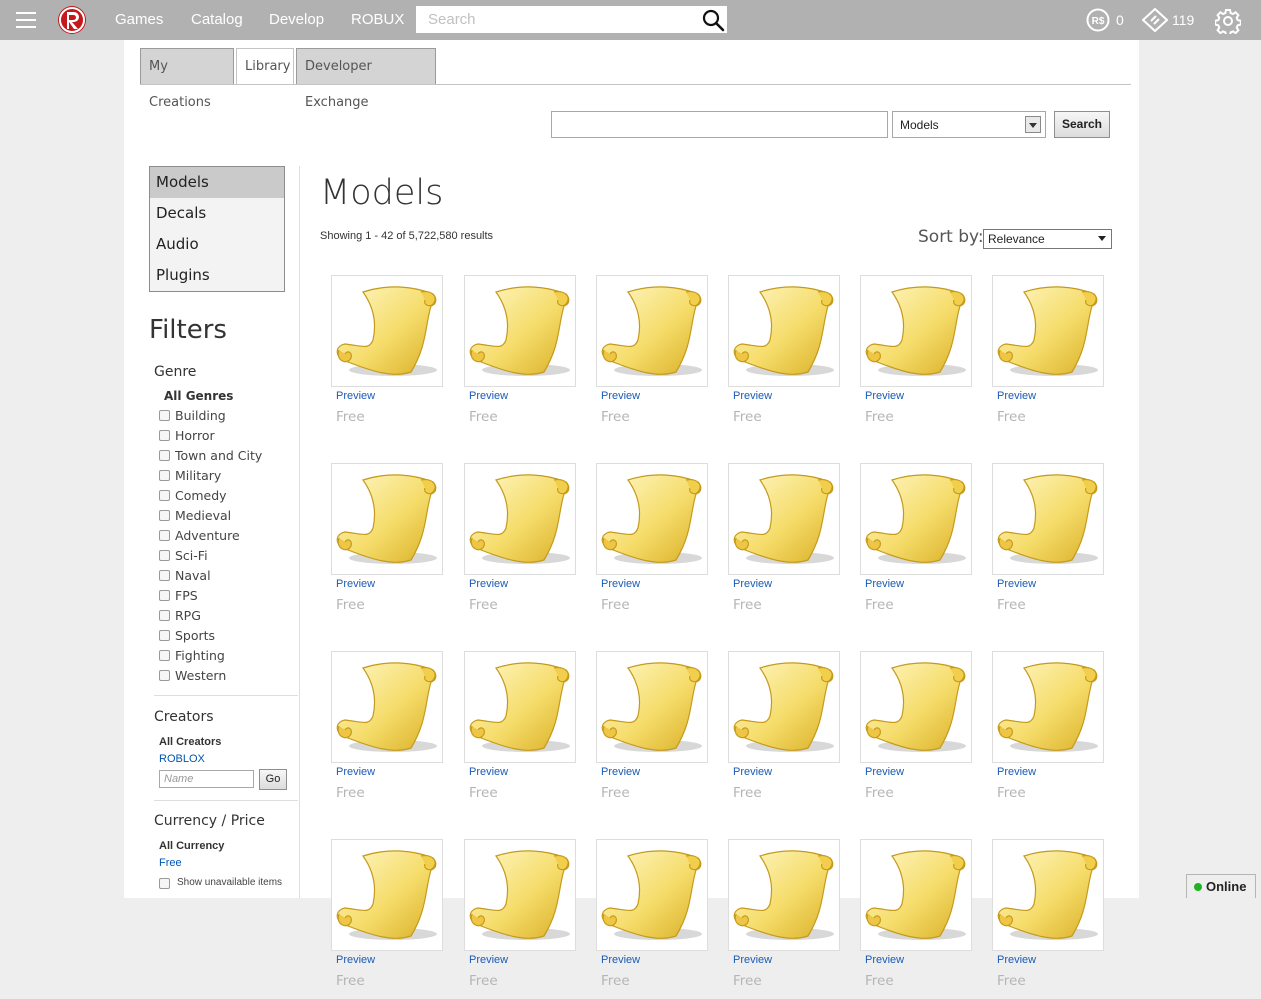 This screenshot has width=1261, height=999. Describe the element at coordinates (296, 19) in the screenshot. I see `nav-develop-link: Develop` at that location.